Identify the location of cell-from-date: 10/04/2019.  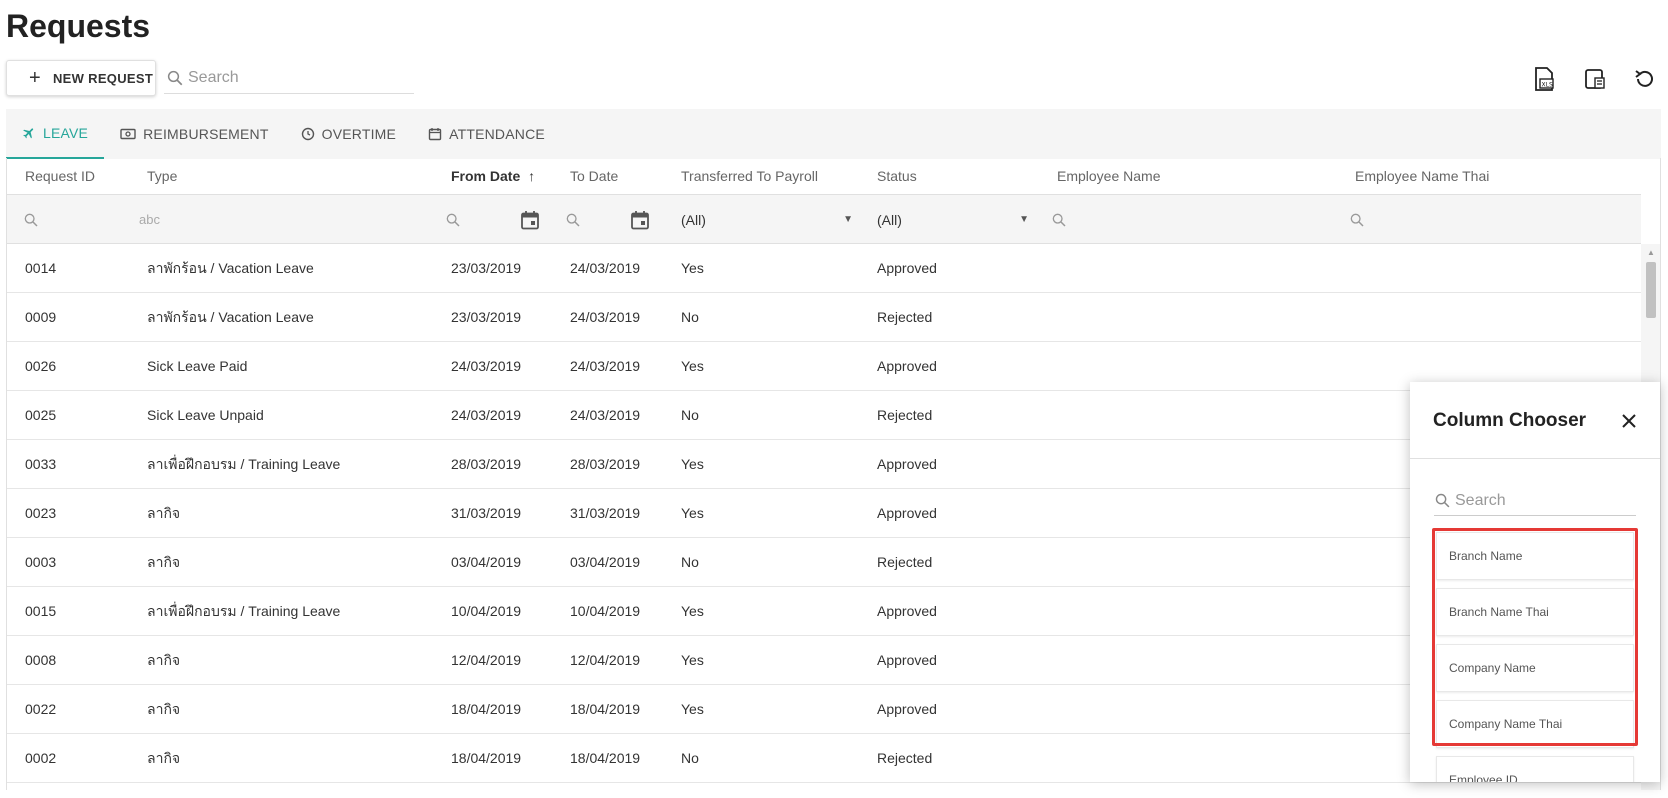
(486, 611).